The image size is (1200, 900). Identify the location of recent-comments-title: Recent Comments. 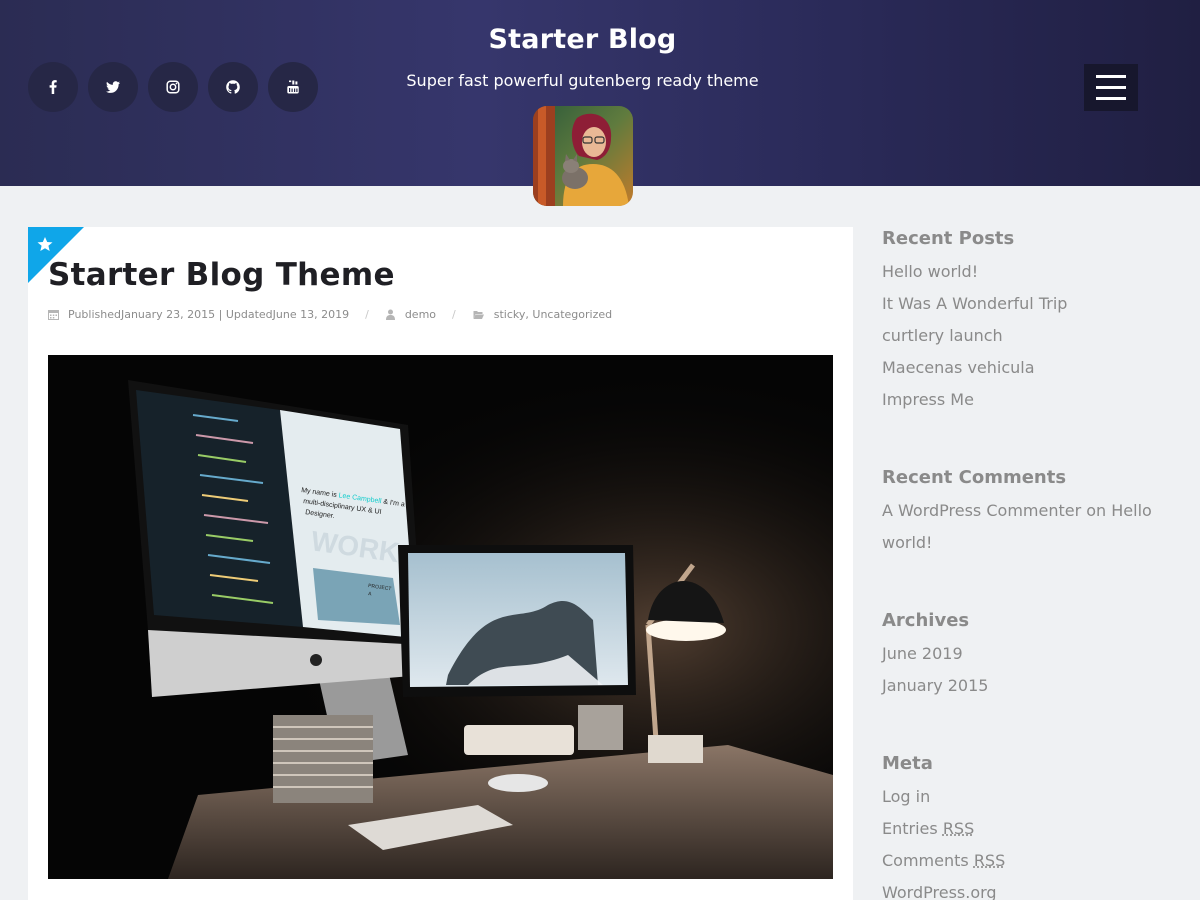
(974, 477).